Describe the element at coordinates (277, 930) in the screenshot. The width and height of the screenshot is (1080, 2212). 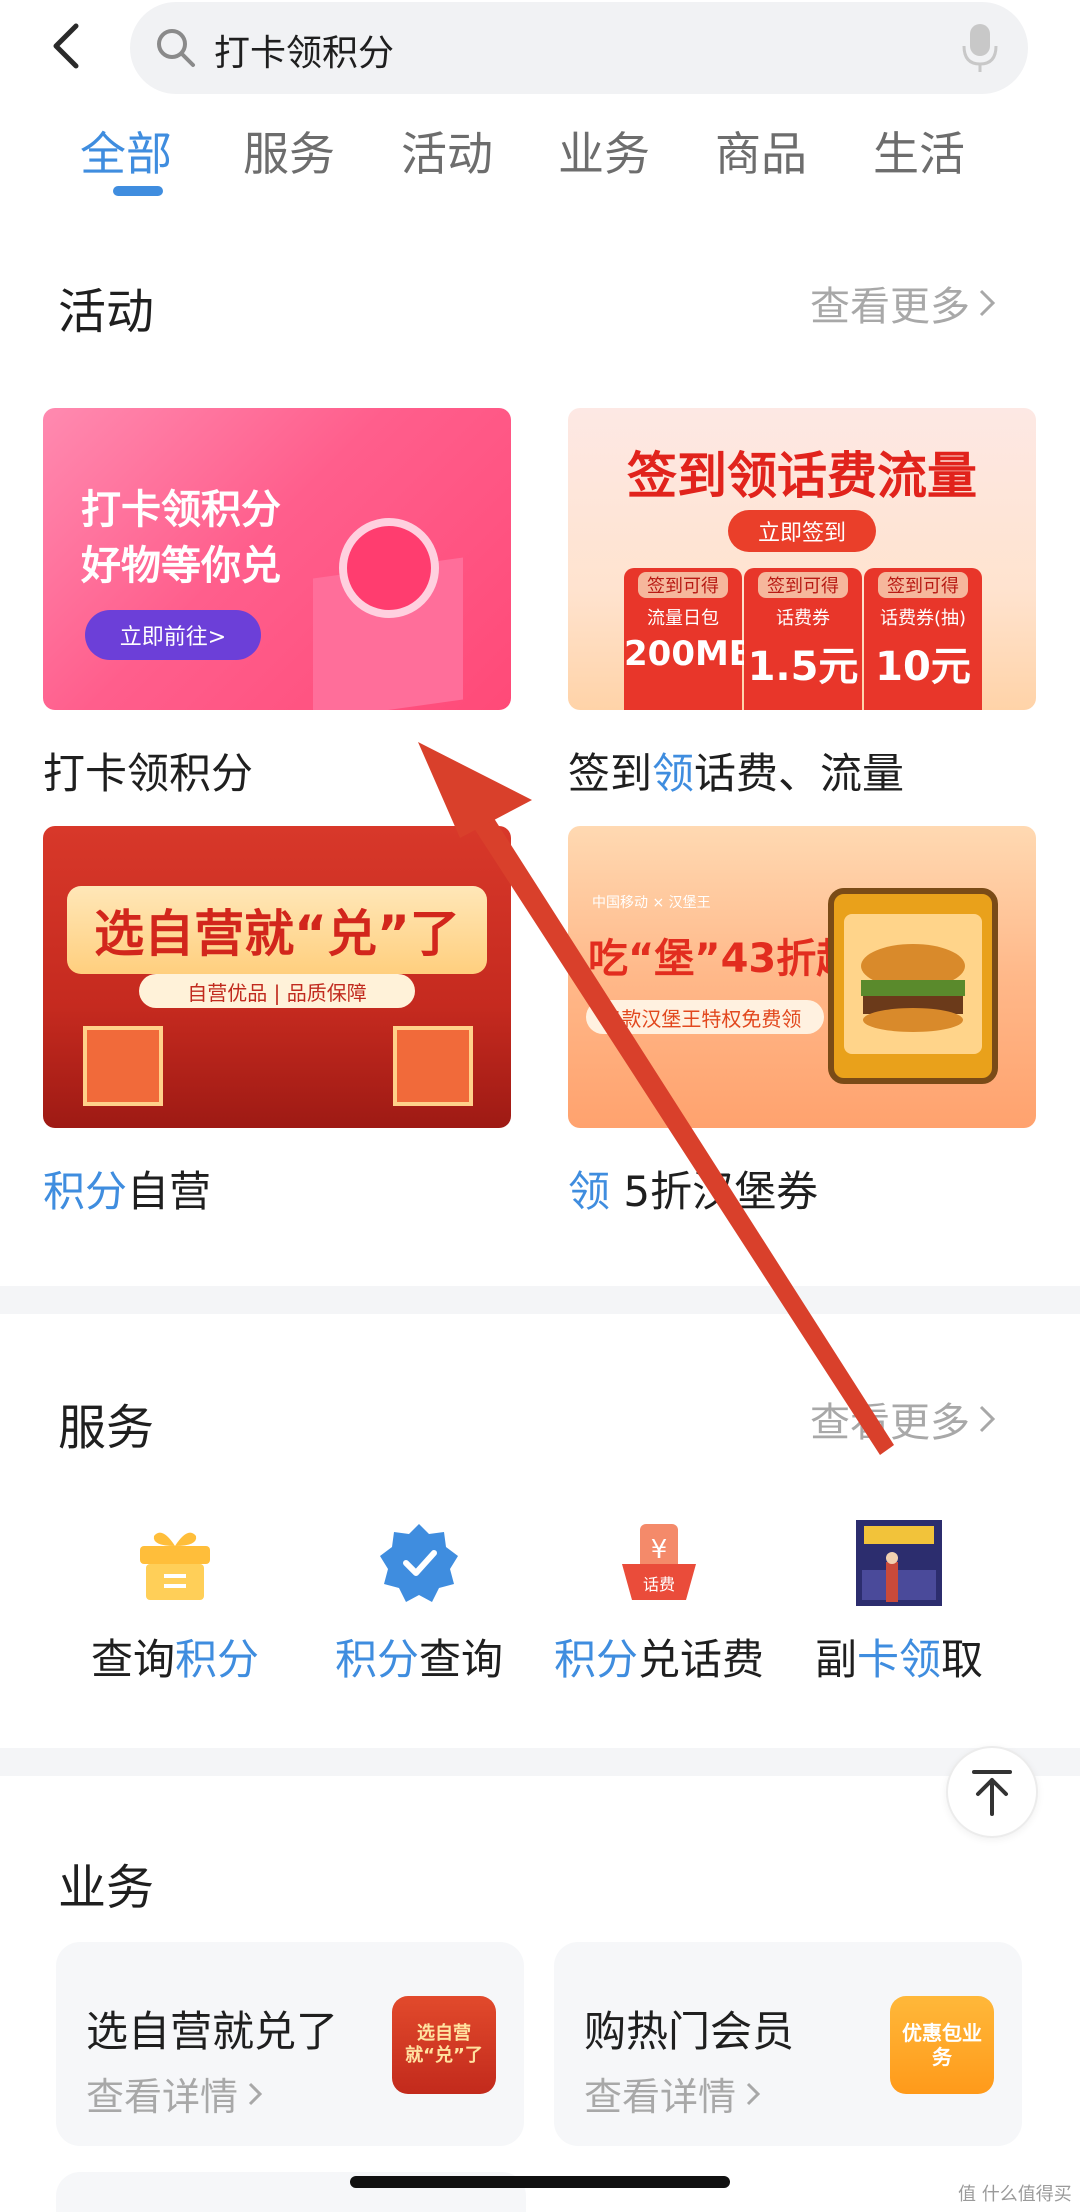
I see `card-headline: 选自营就“兑”了` at that location.